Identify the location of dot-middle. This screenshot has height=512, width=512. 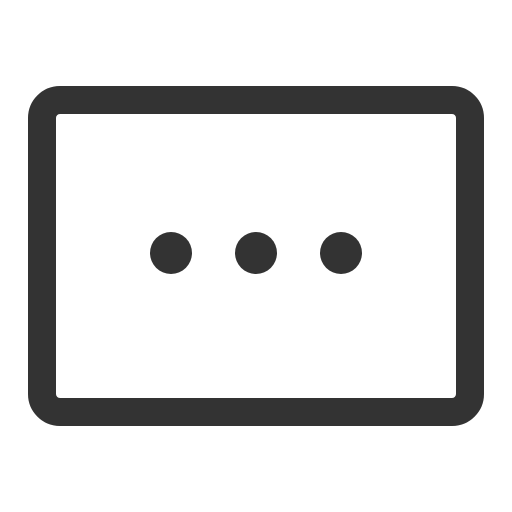
(256, 253).